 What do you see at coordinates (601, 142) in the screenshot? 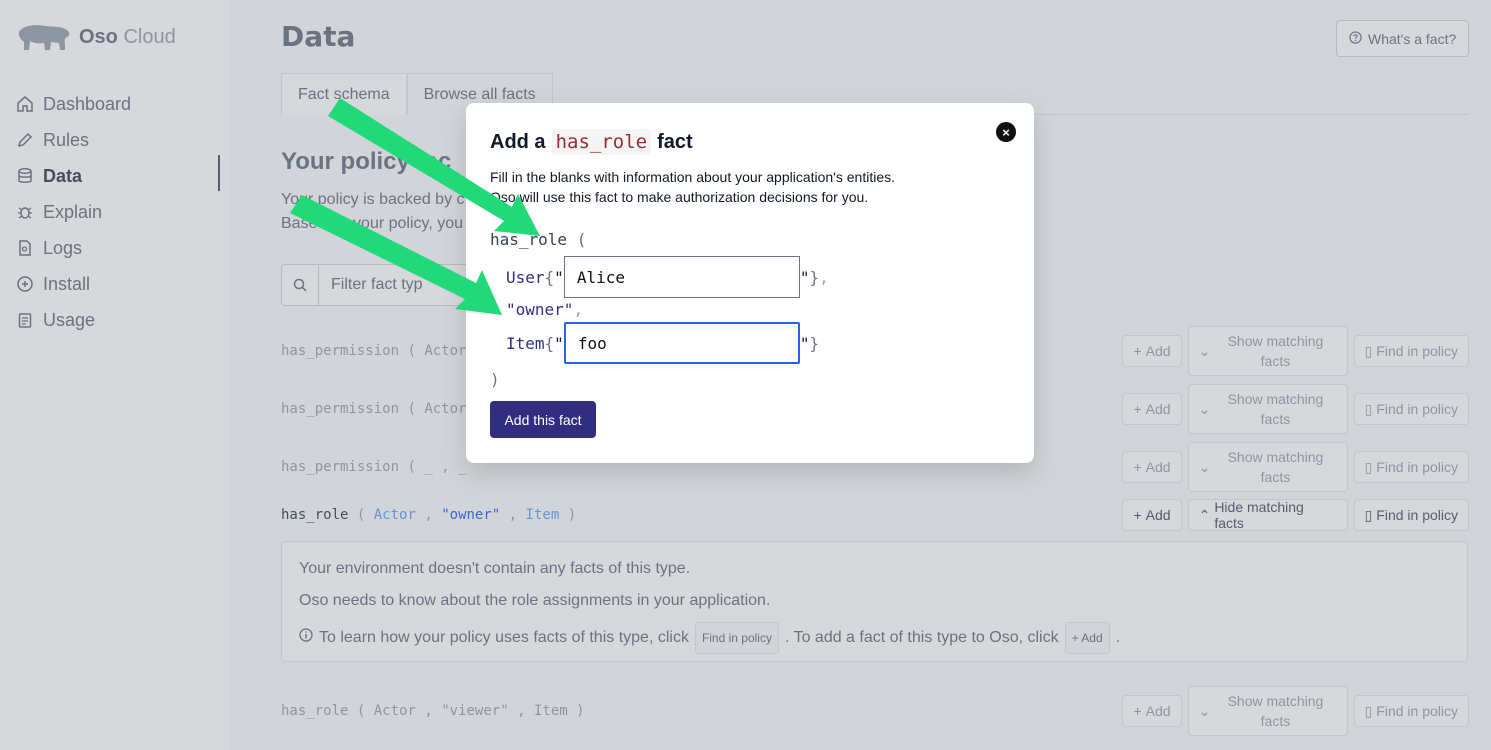
I see `fact-name-code: has_role` at bounding box center [601, 142].